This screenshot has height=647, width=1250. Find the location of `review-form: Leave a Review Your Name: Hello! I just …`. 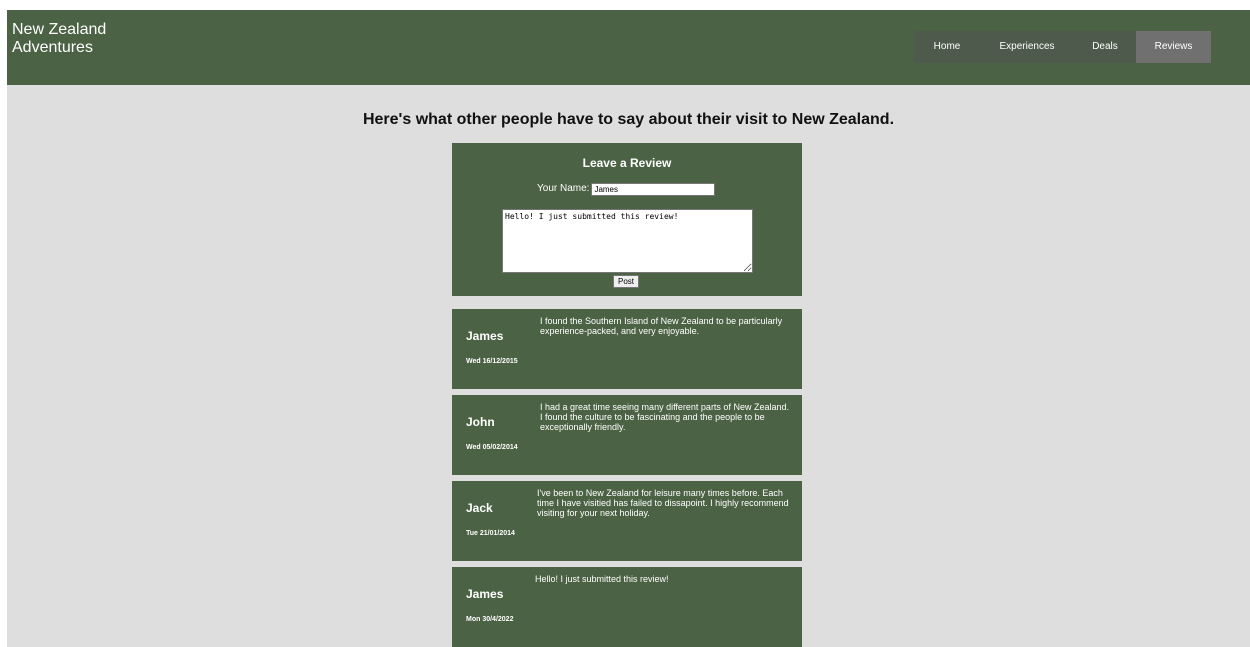

review-form: Leave a Review Your Name: Hello! I just … is located at coordinates (627, 219).